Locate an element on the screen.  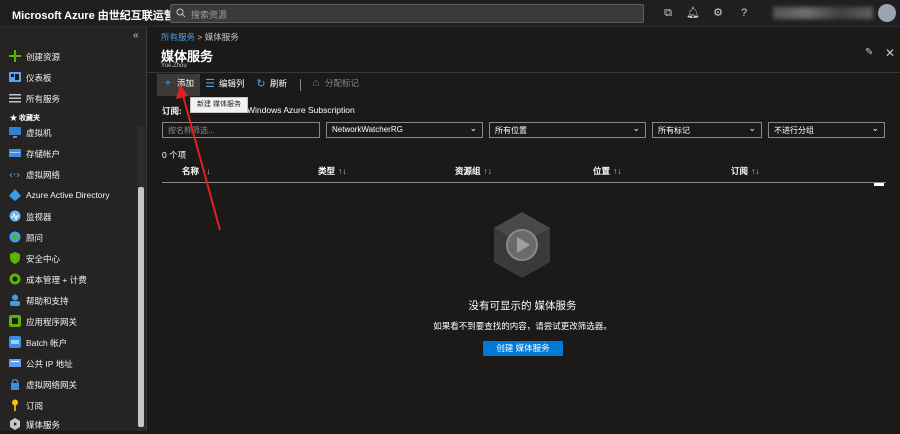
toolbar-divider is located at coordinates (523, 72).